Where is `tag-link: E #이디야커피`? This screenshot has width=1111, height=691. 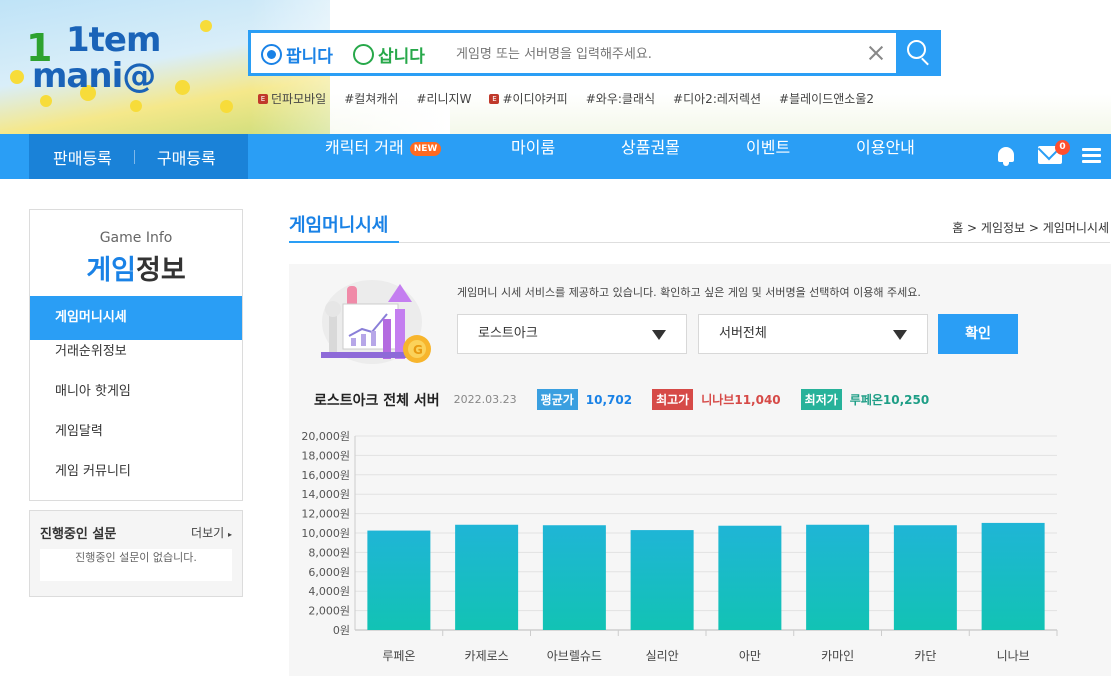
tag-link: E #이디야커피 is located at coordinates (528, 98).